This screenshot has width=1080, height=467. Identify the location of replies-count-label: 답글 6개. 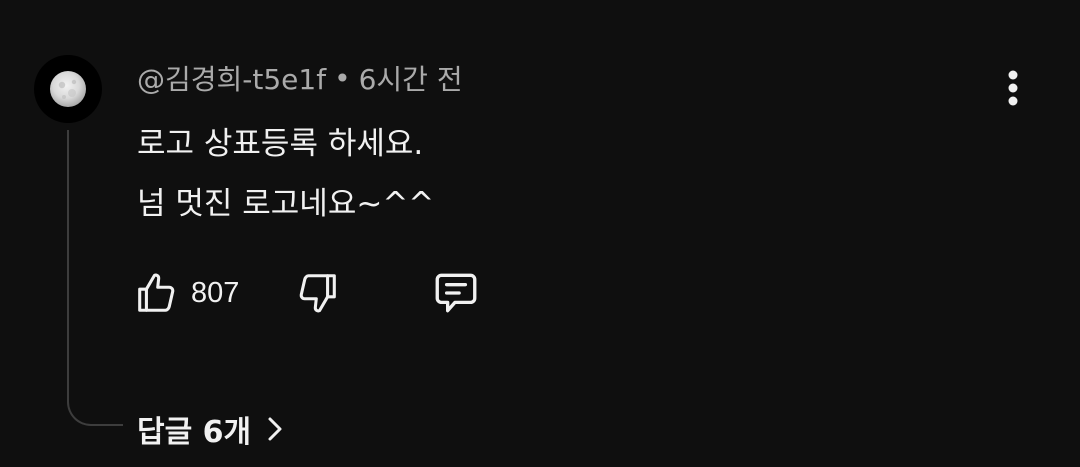
(194, 432).